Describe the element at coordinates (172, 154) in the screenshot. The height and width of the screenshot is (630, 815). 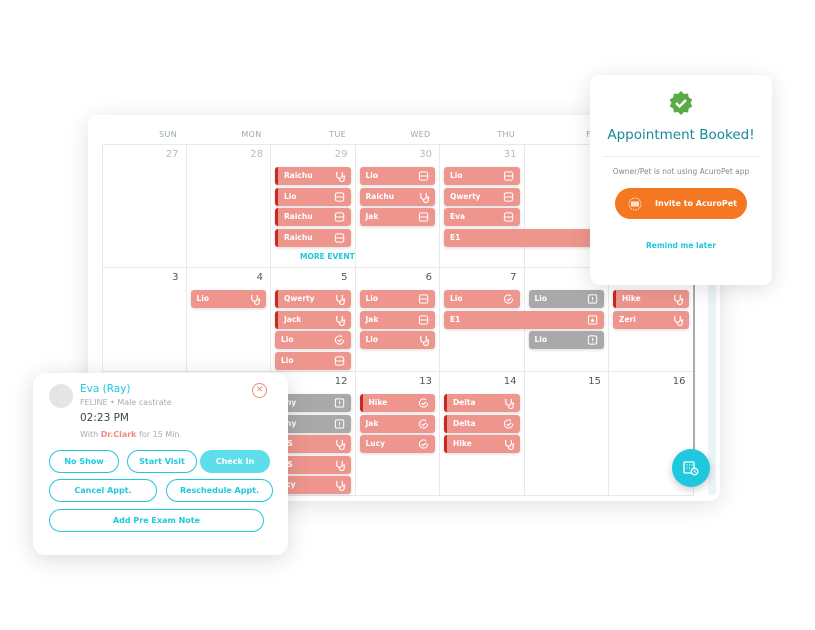
I see `day-number: 27` at that location.